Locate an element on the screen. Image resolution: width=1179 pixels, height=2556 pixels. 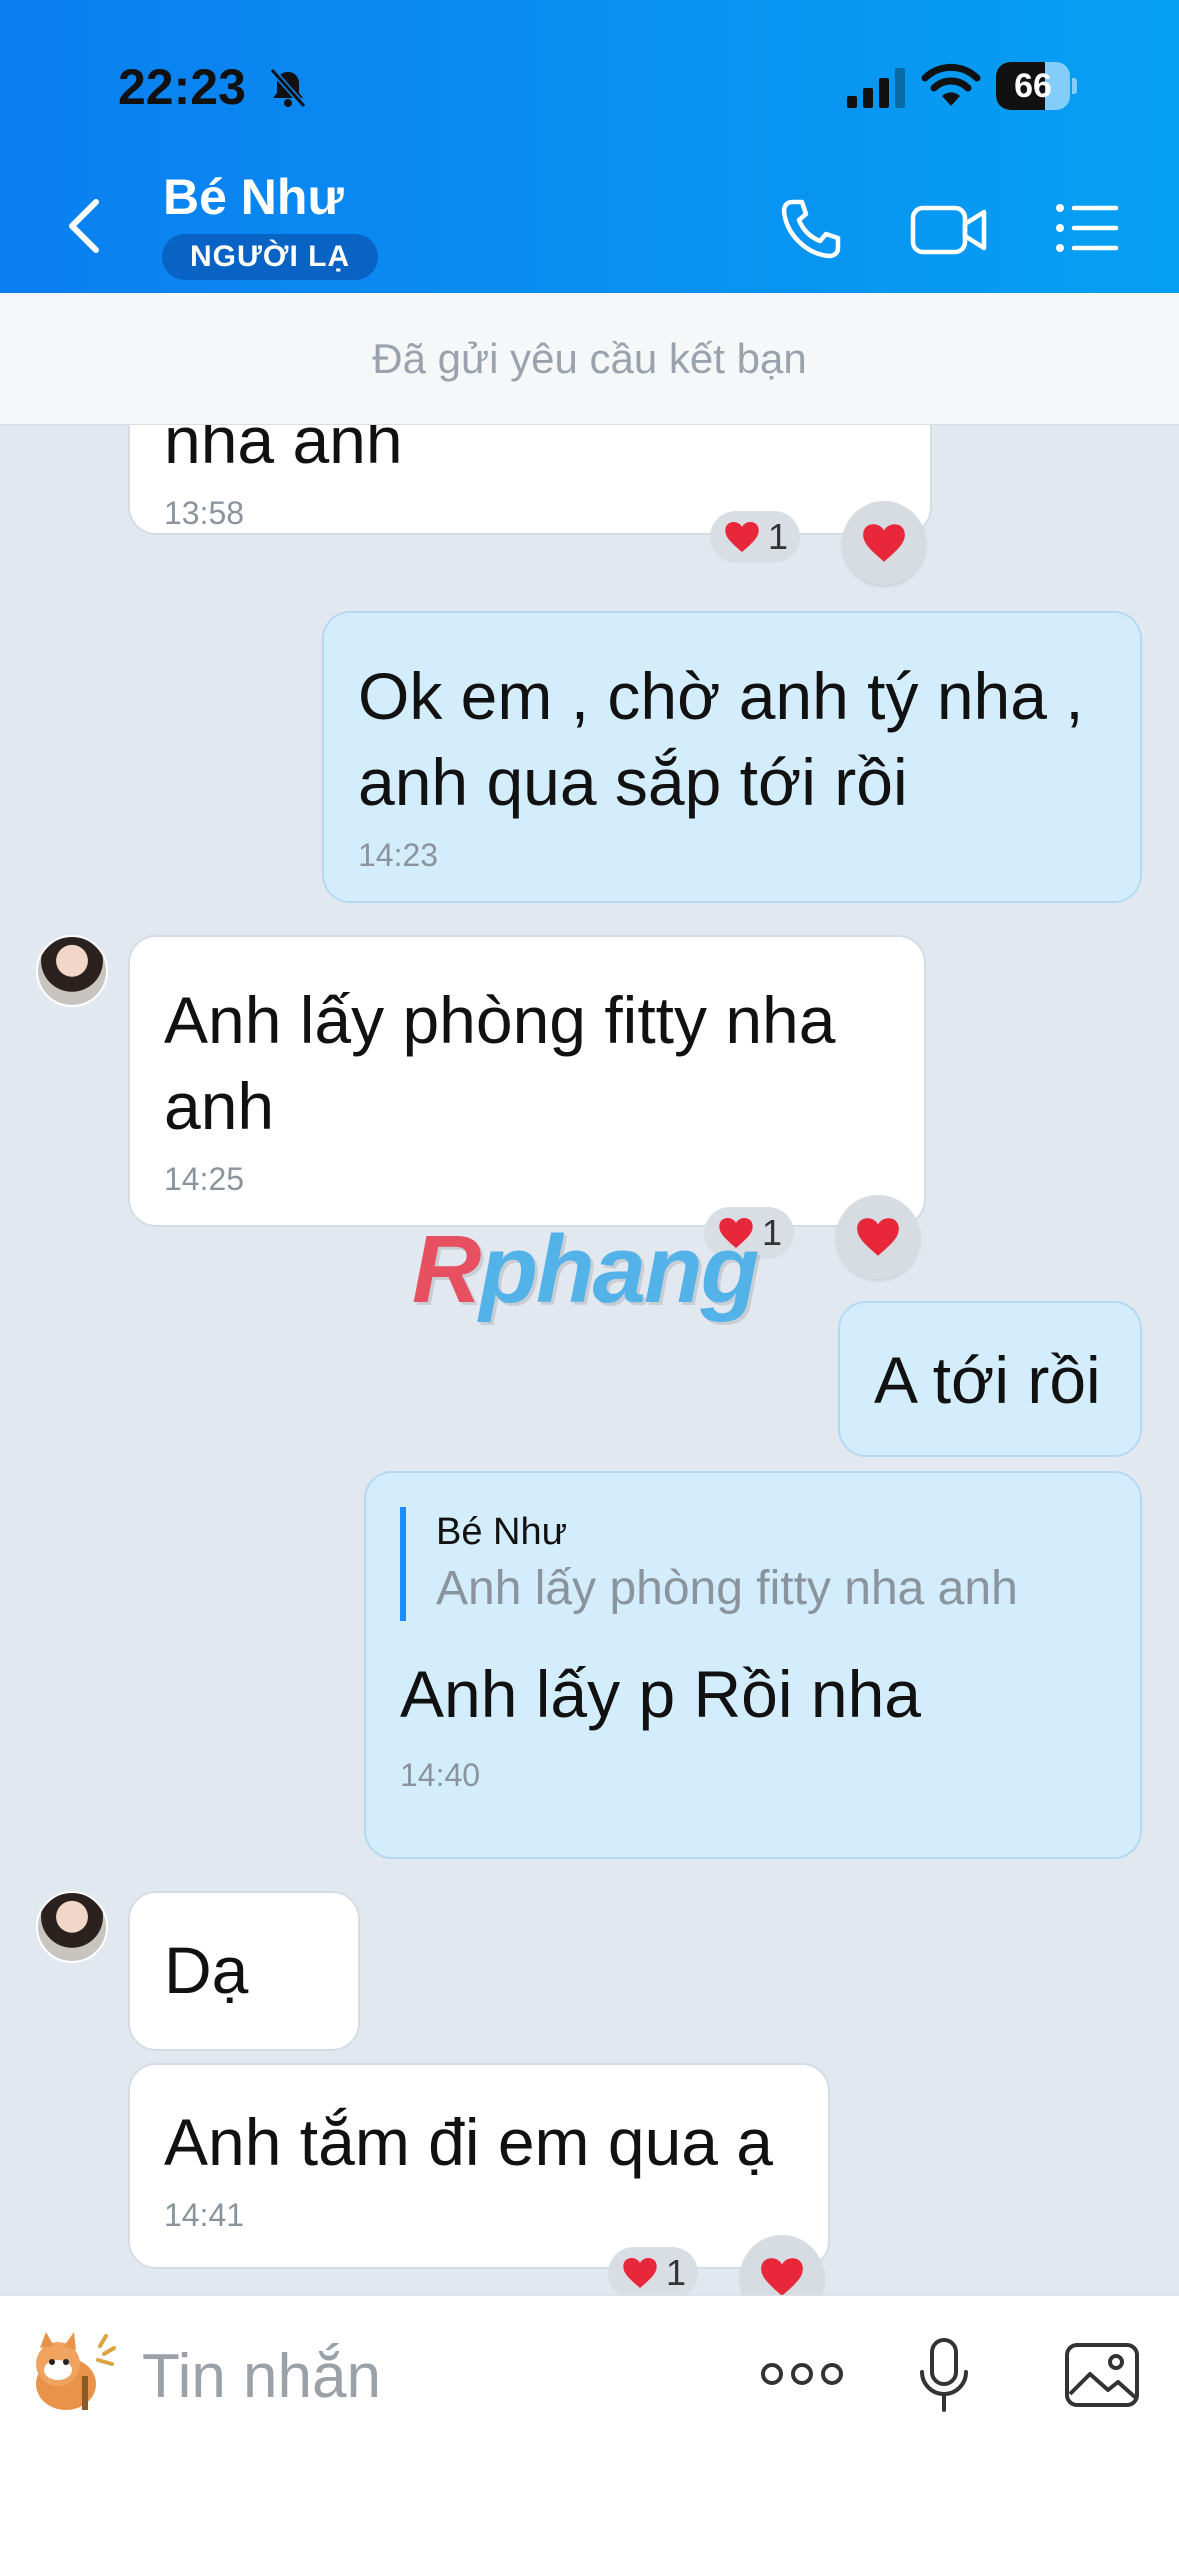
message-bubble: A tới rồi is located at coordinates (990, 1379).